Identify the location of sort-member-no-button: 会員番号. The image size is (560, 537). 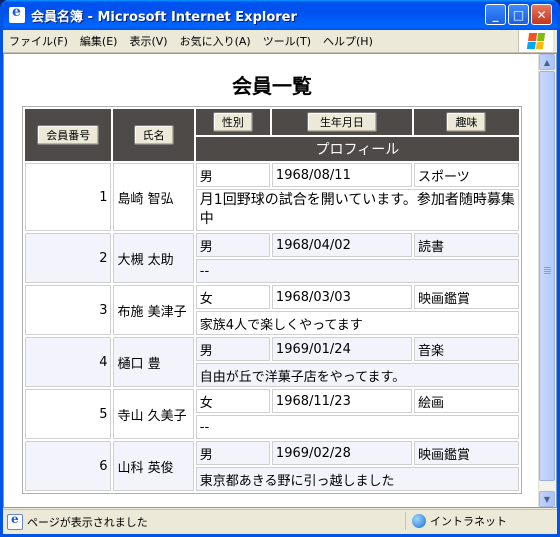
(68, 135).